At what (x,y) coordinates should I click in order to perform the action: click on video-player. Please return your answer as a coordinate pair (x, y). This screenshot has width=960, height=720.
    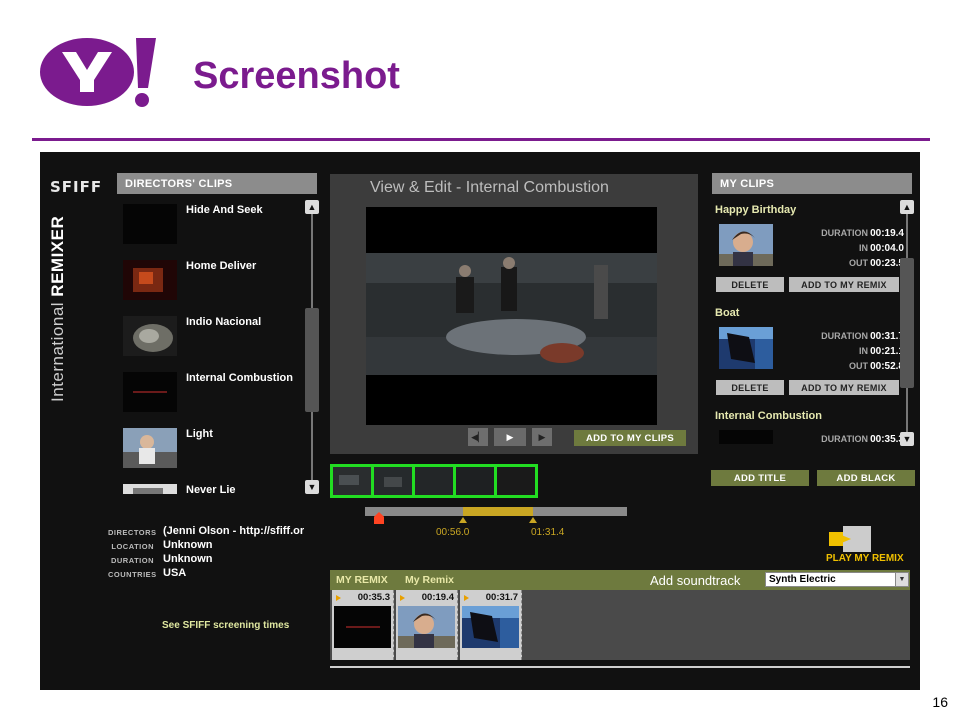
    Looking at the image, I should click on (511, 316).